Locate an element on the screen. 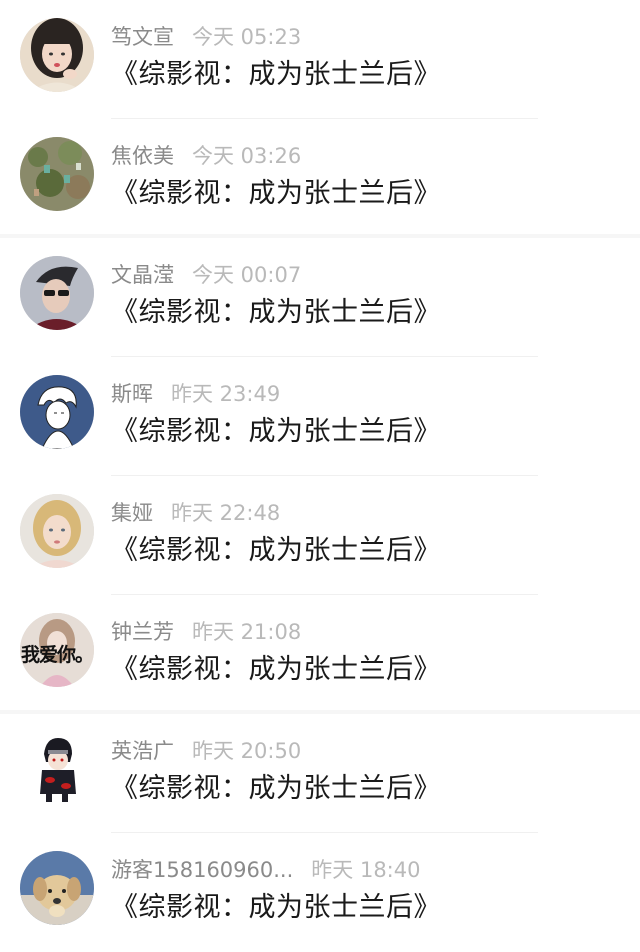 This screenshot has height=952, width=640. comment-item: 笃文宣 今天 05:23 《综影视：成为张士兰后》 is located at coordinates (320, 59).